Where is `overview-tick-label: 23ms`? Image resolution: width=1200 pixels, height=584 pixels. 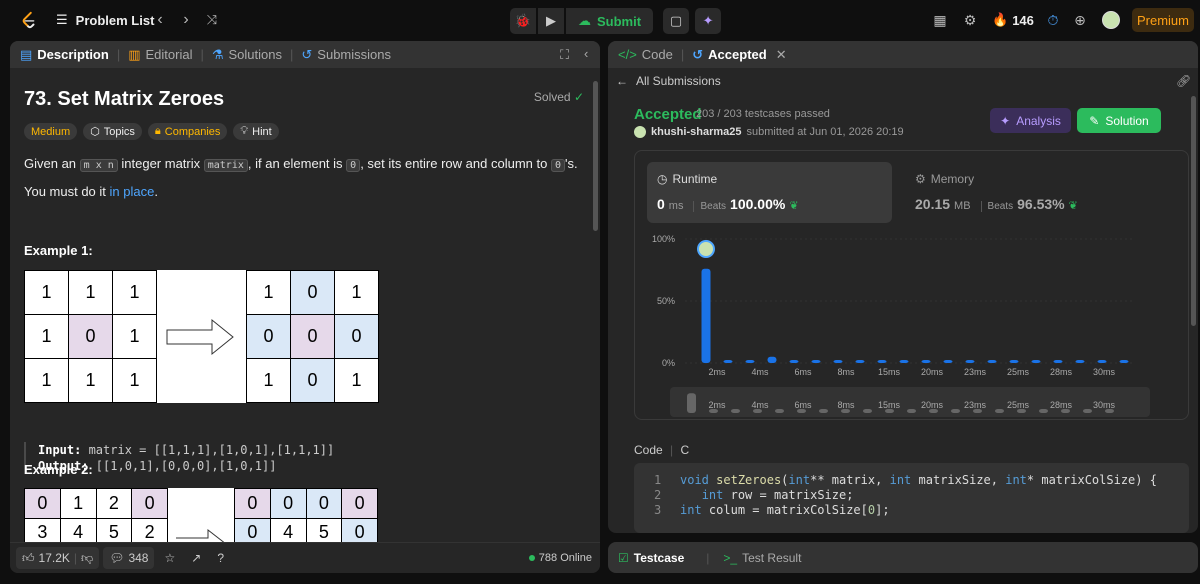
overview-tick-label: 23ms is located at coordinates (975, 405).